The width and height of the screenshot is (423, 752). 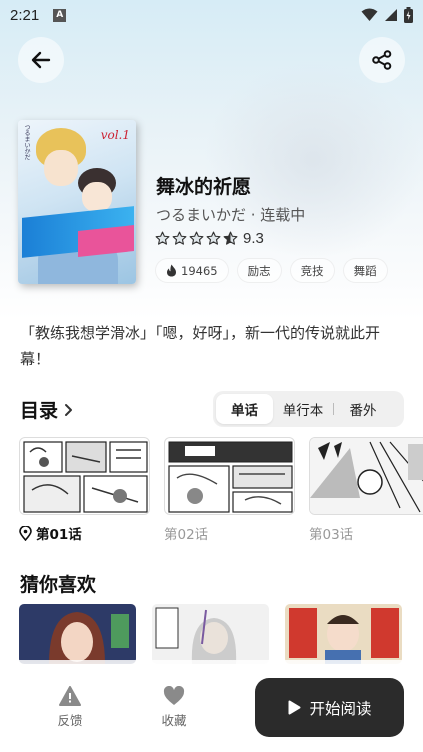 I want to click on recommend-title: 猜你喜欢, so click(x=58, y=585).